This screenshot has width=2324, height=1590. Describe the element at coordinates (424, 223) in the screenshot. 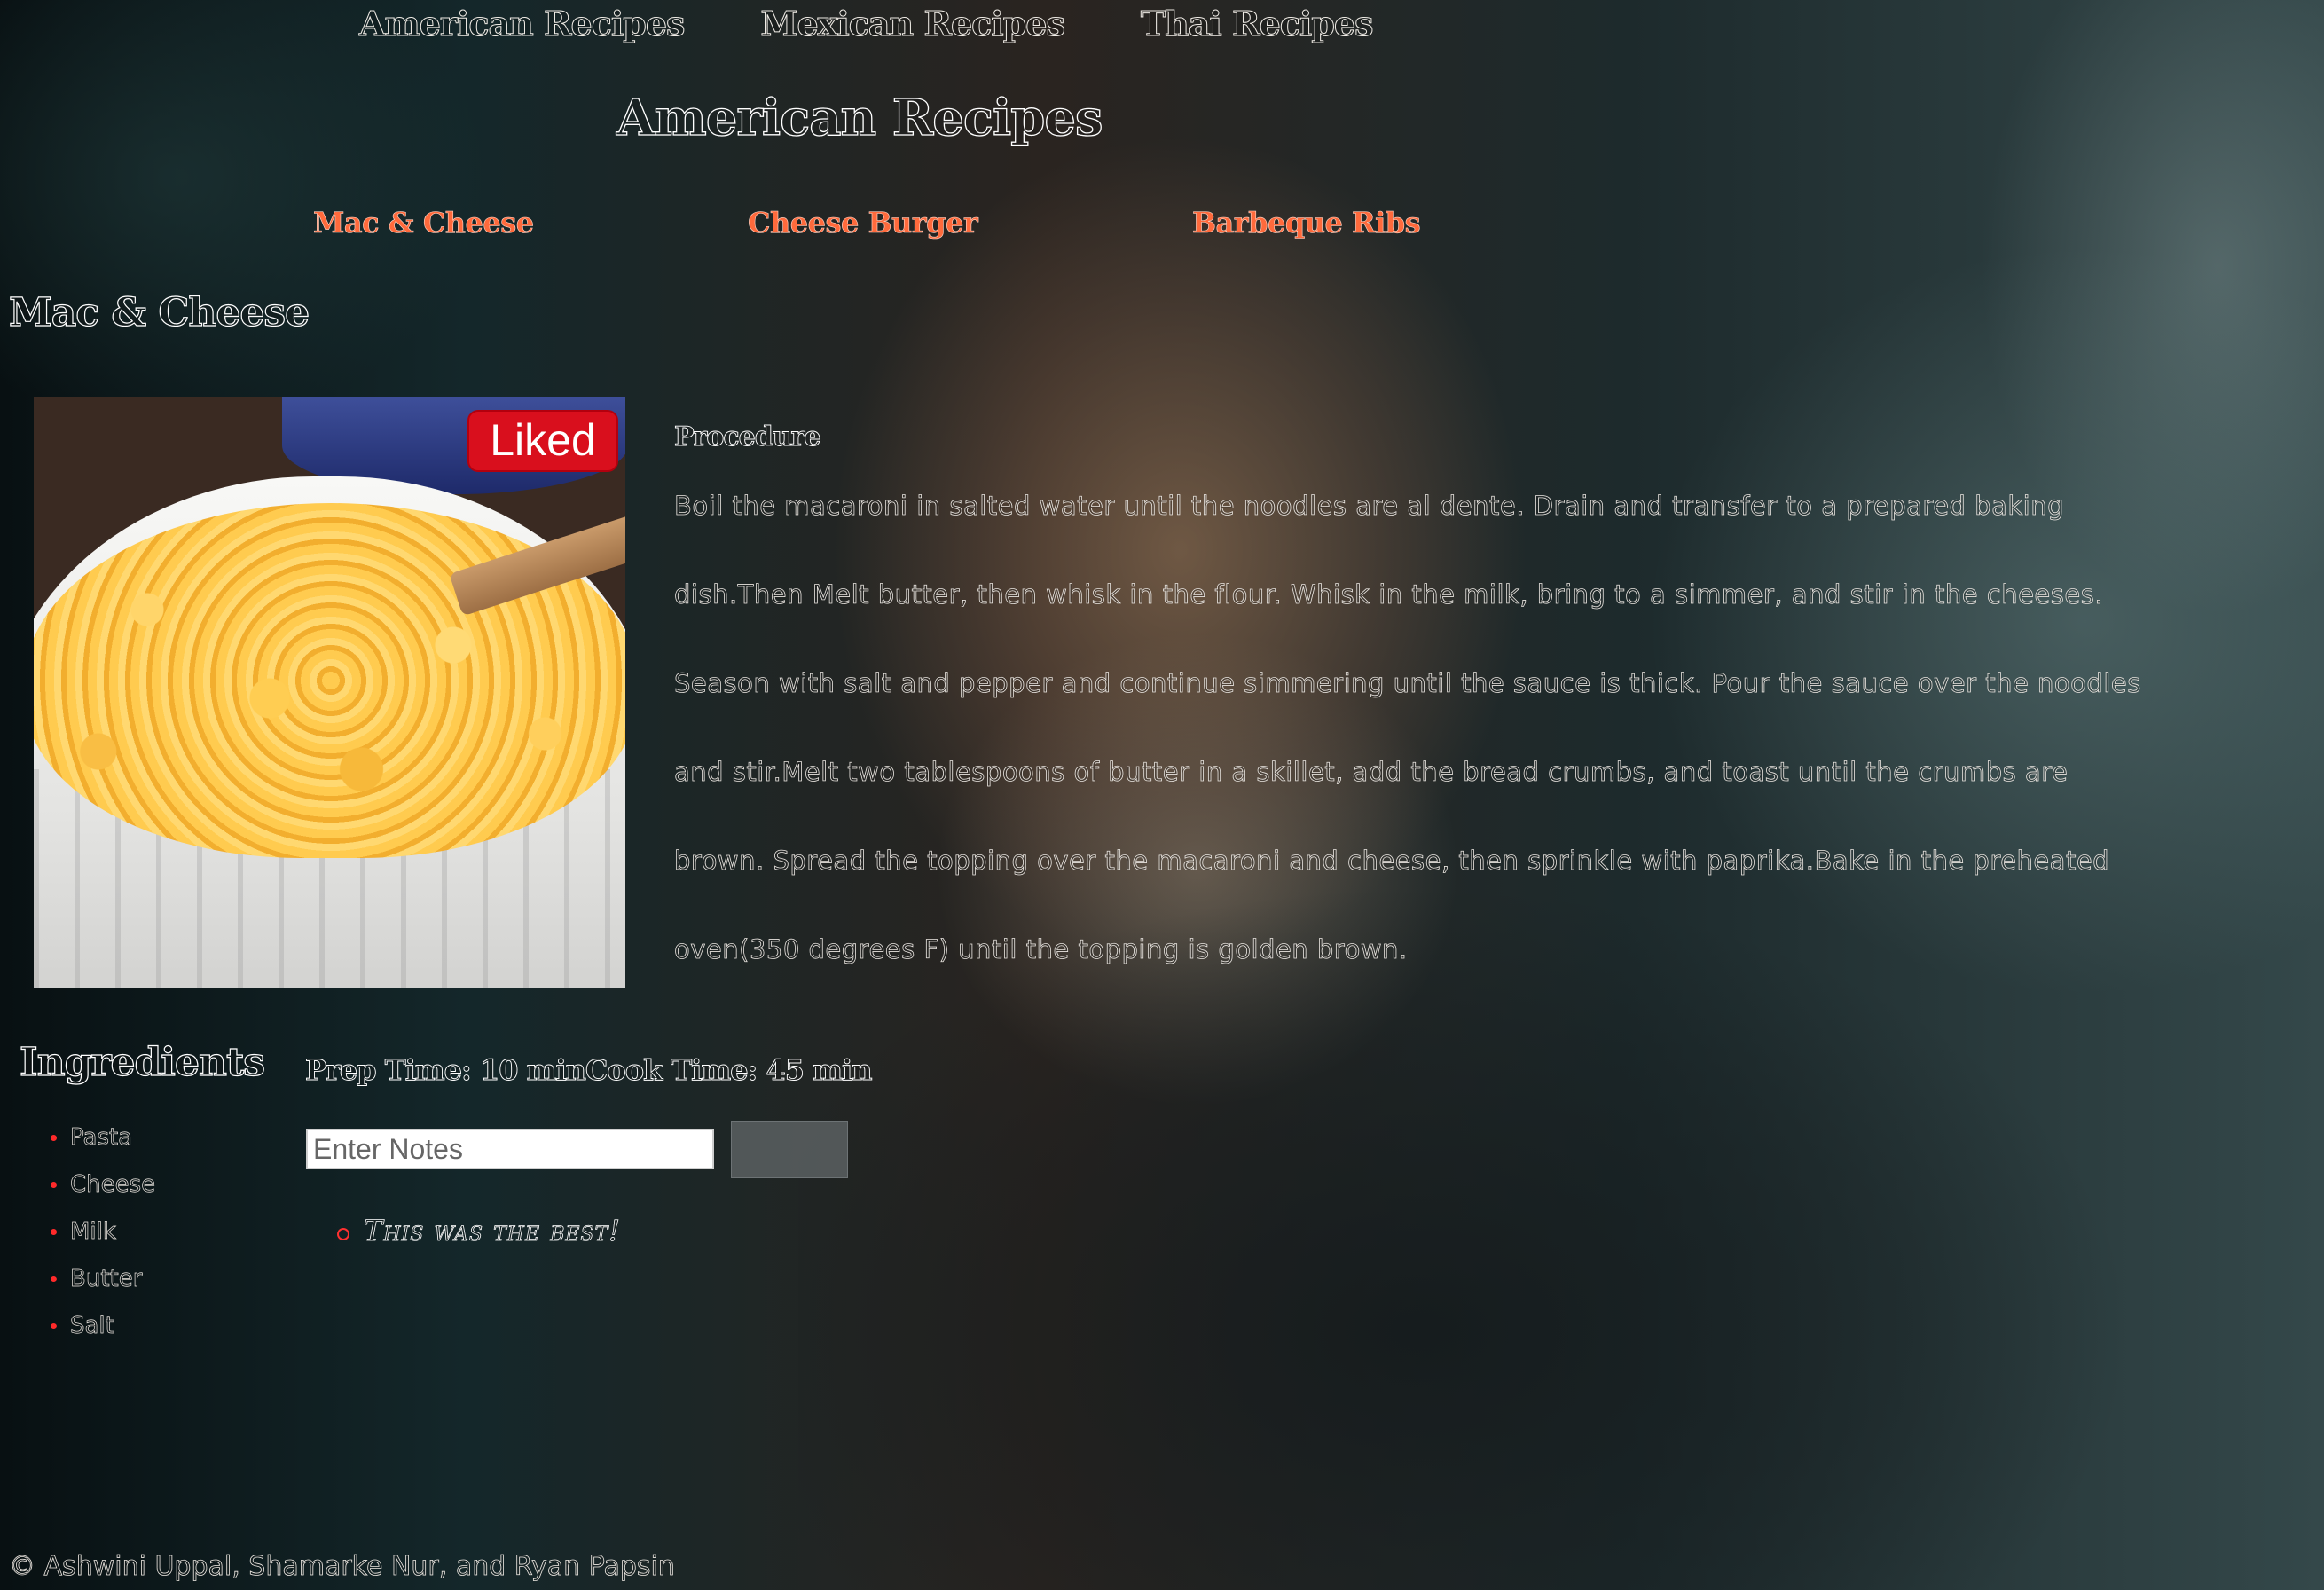

I see `sub-nav-mac-cheese: Mac & Cheese` at that location.